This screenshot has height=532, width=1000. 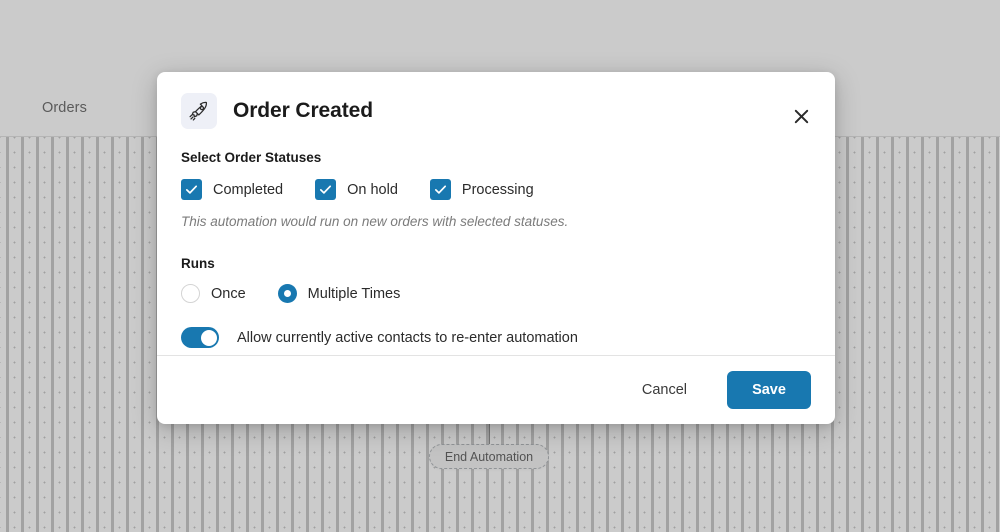 I want to click on checkbox-label: On hold, so click(x=372, y=189).